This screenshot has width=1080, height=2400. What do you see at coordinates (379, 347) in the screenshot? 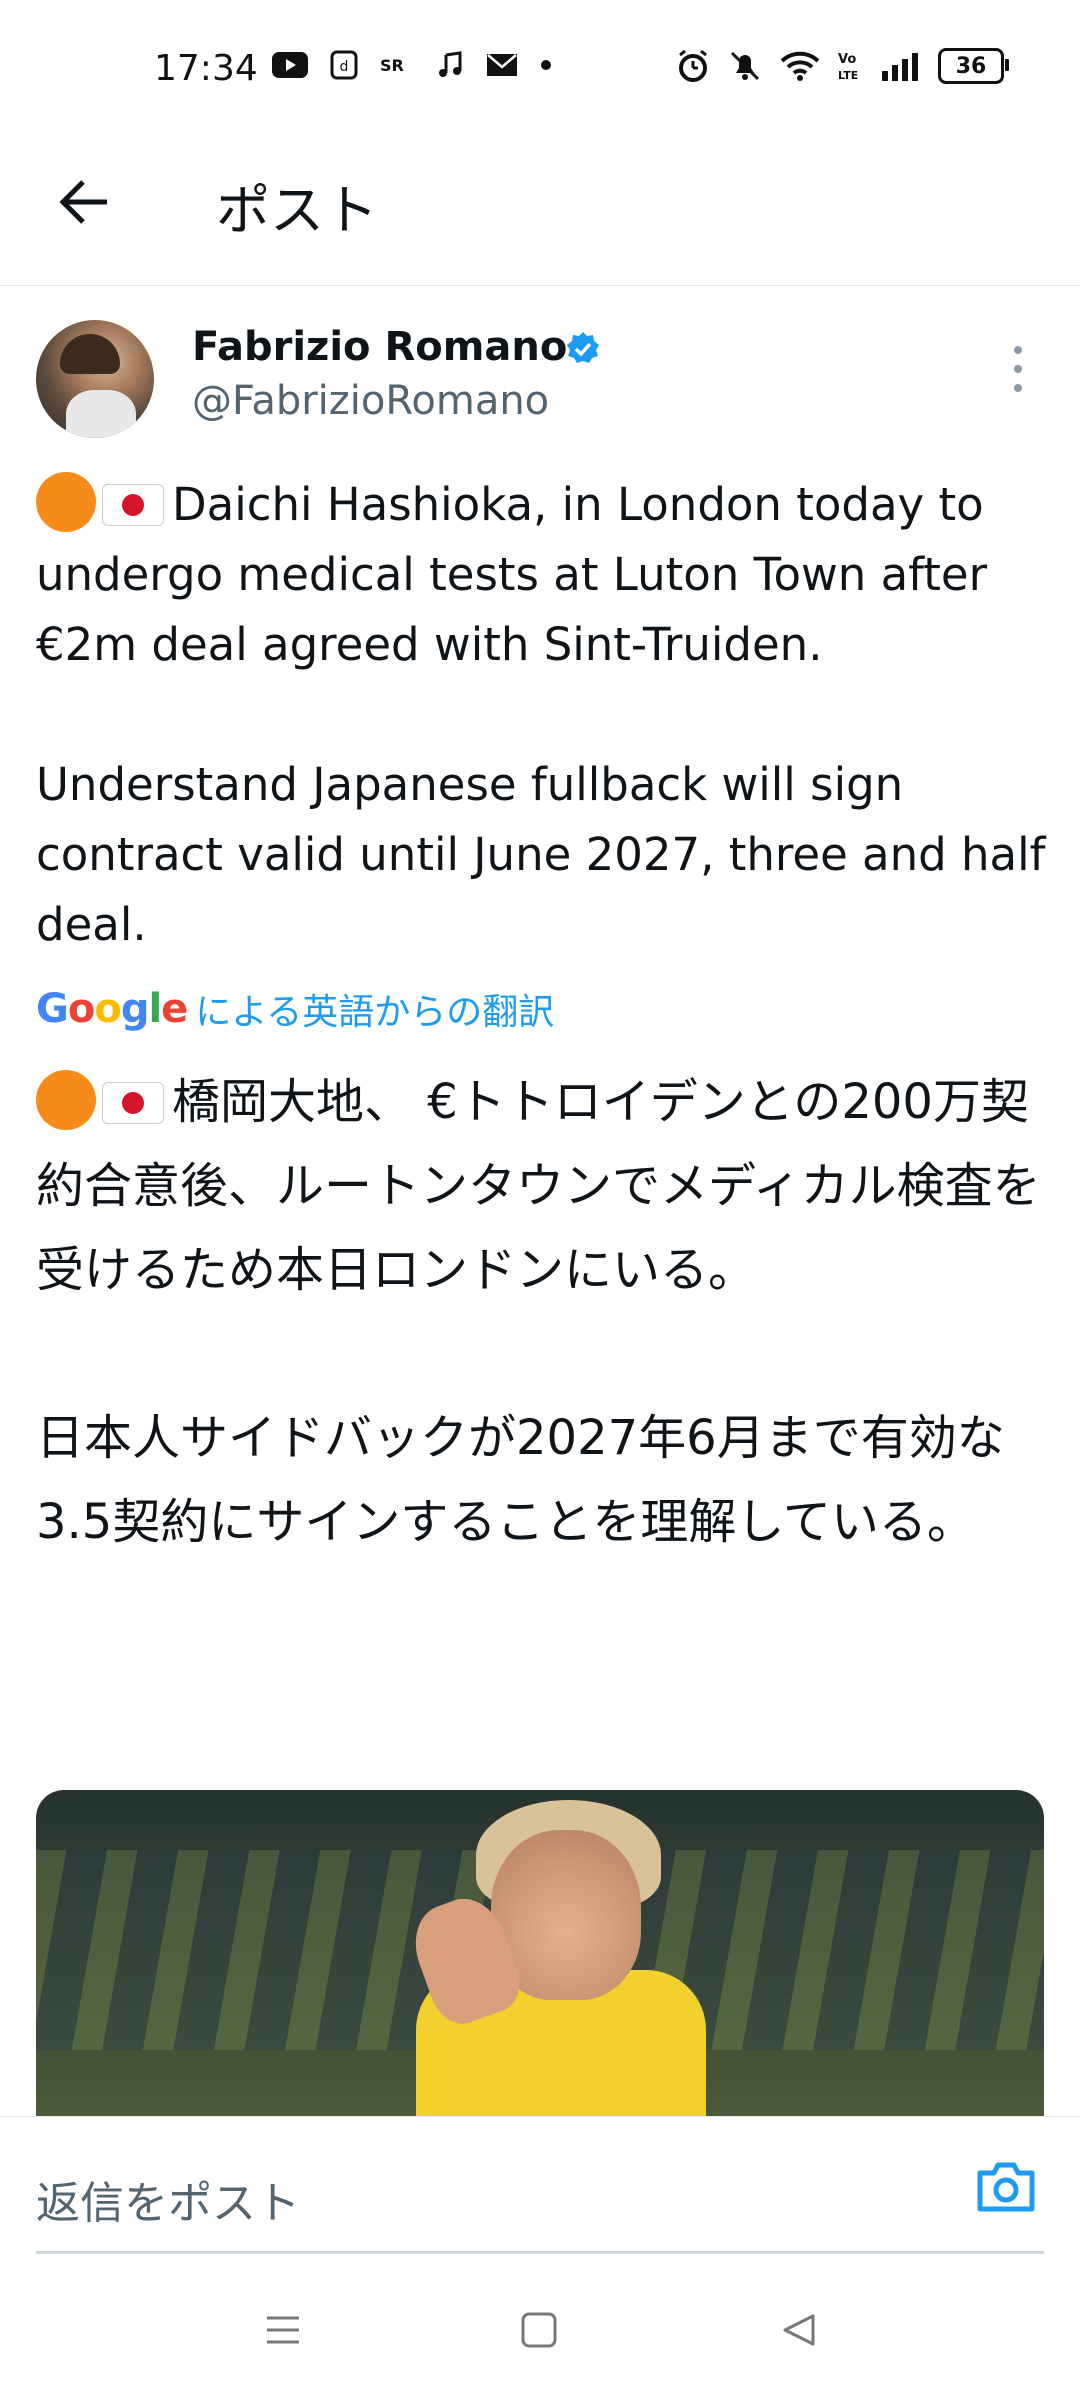
I see `author-name: Fabrizio Romano` at bounding box center [379, 347].